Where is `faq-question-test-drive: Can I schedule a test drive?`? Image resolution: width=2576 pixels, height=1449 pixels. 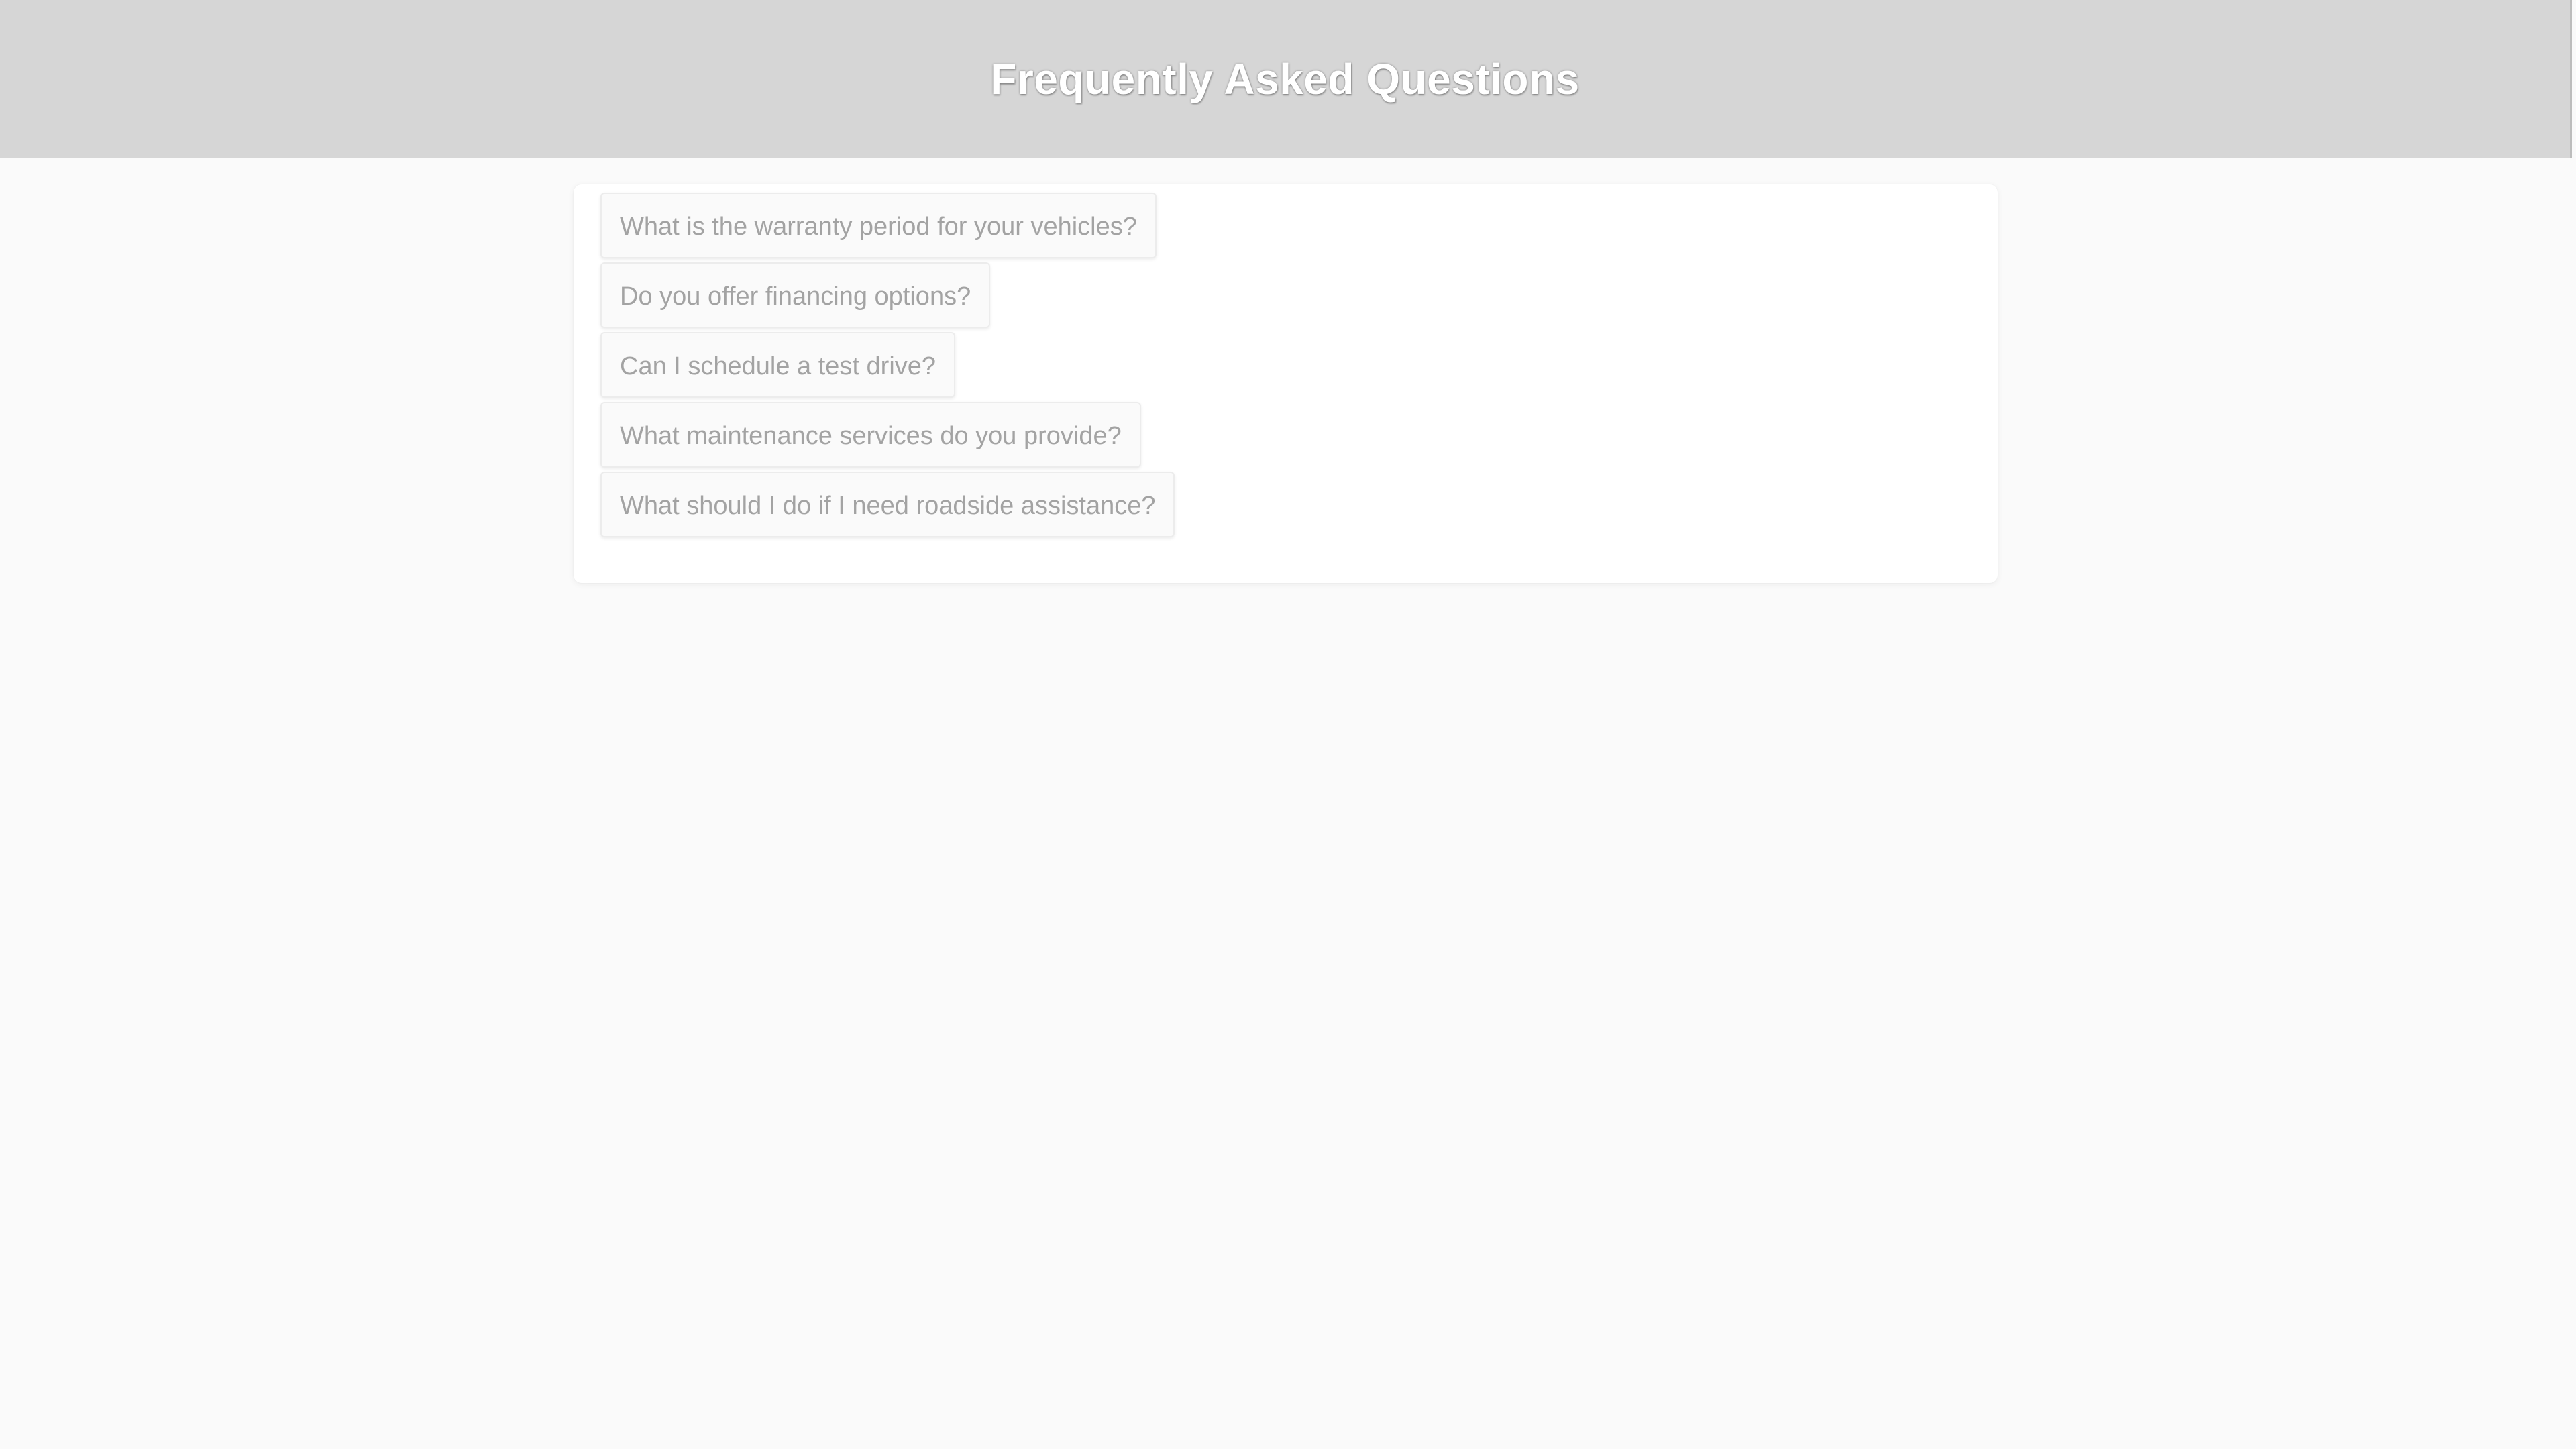
faq-question-test-drive: Can I schedule a test drive? is located at coordinates (778, 365).